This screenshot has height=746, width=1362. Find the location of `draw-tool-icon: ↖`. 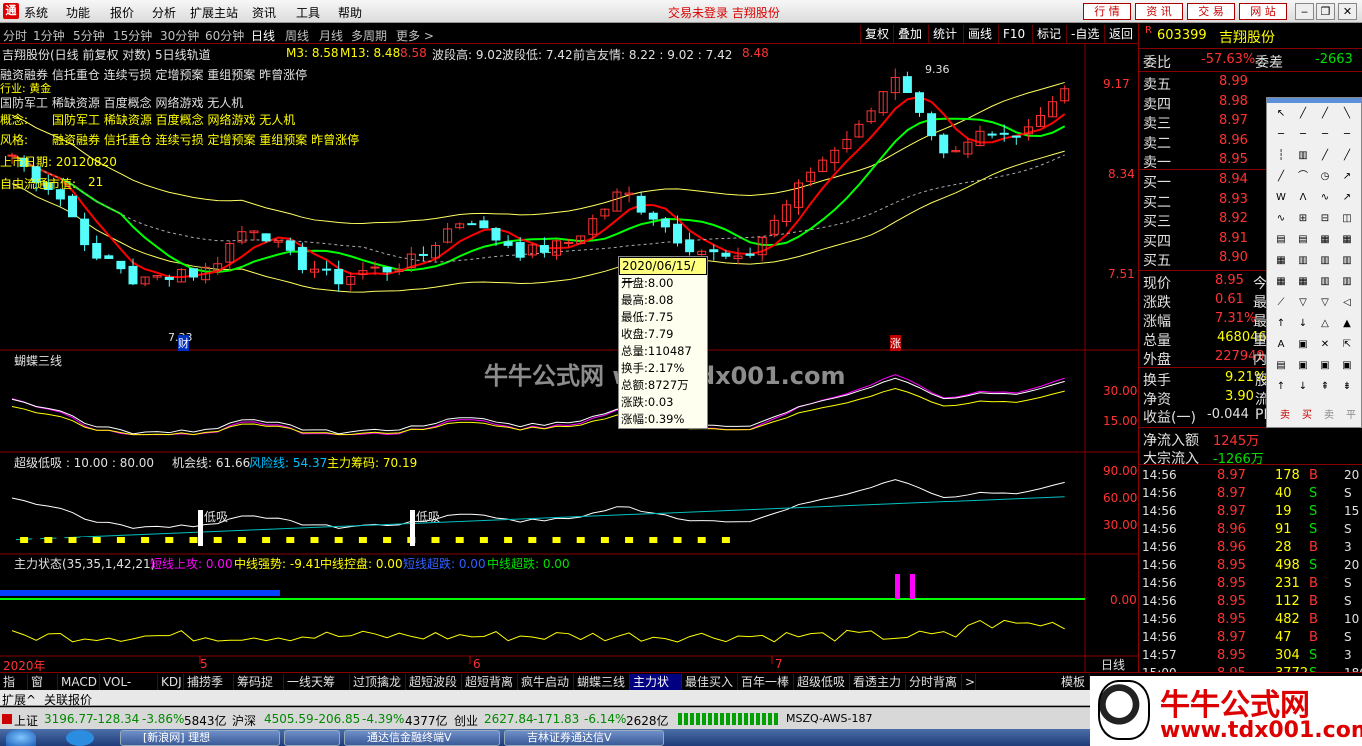

draw-tool-icon: ↖ is located at coordinates (1281, 114).